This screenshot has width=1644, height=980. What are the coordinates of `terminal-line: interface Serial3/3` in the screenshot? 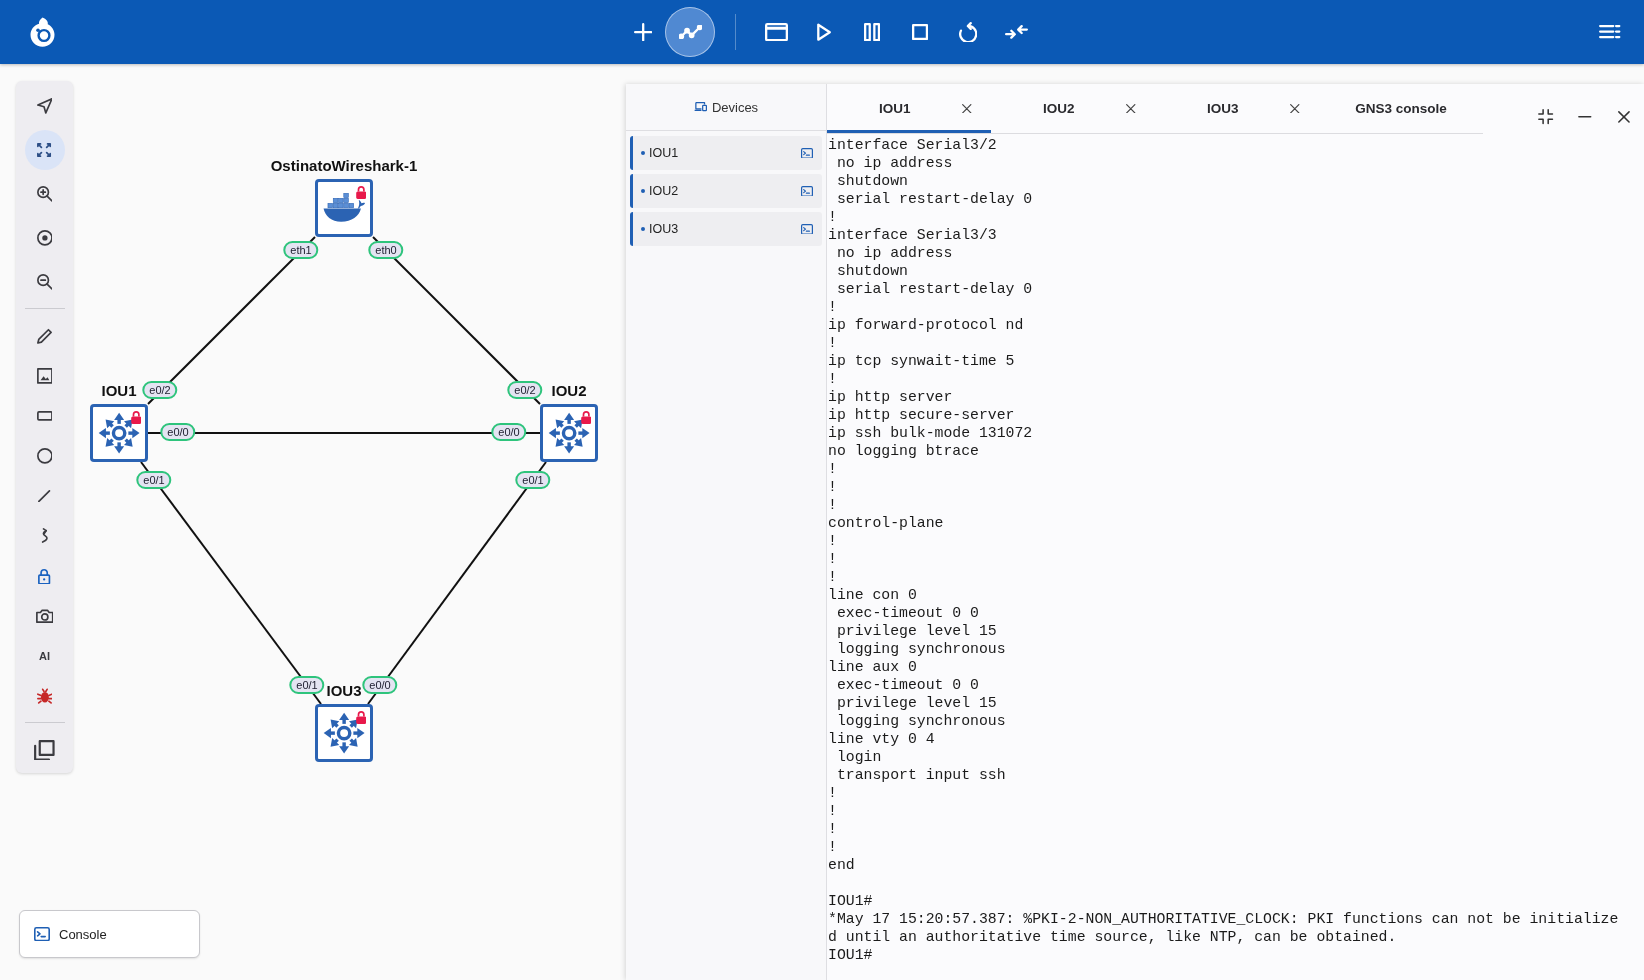 It's located at (912, 235).